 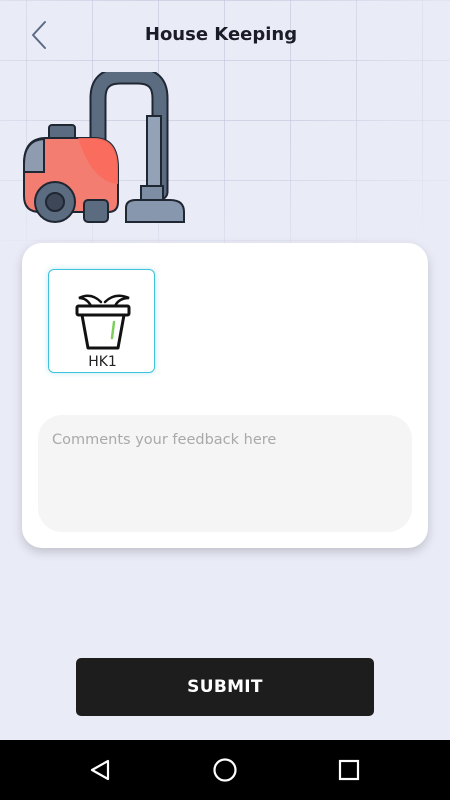 I want to click on nav-recents-icon, so click(x=349, y=770).